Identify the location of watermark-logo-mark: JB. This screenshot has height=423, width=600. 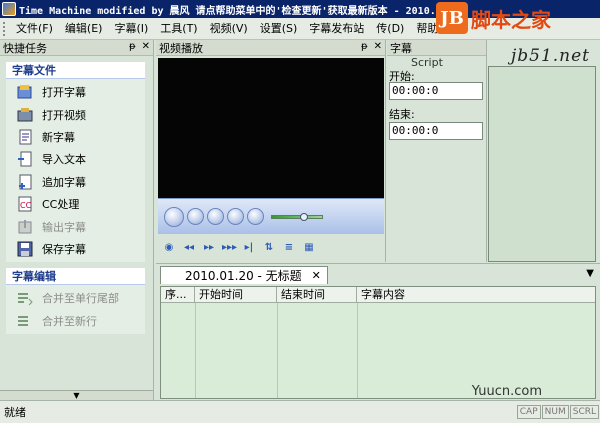
(452, 18).